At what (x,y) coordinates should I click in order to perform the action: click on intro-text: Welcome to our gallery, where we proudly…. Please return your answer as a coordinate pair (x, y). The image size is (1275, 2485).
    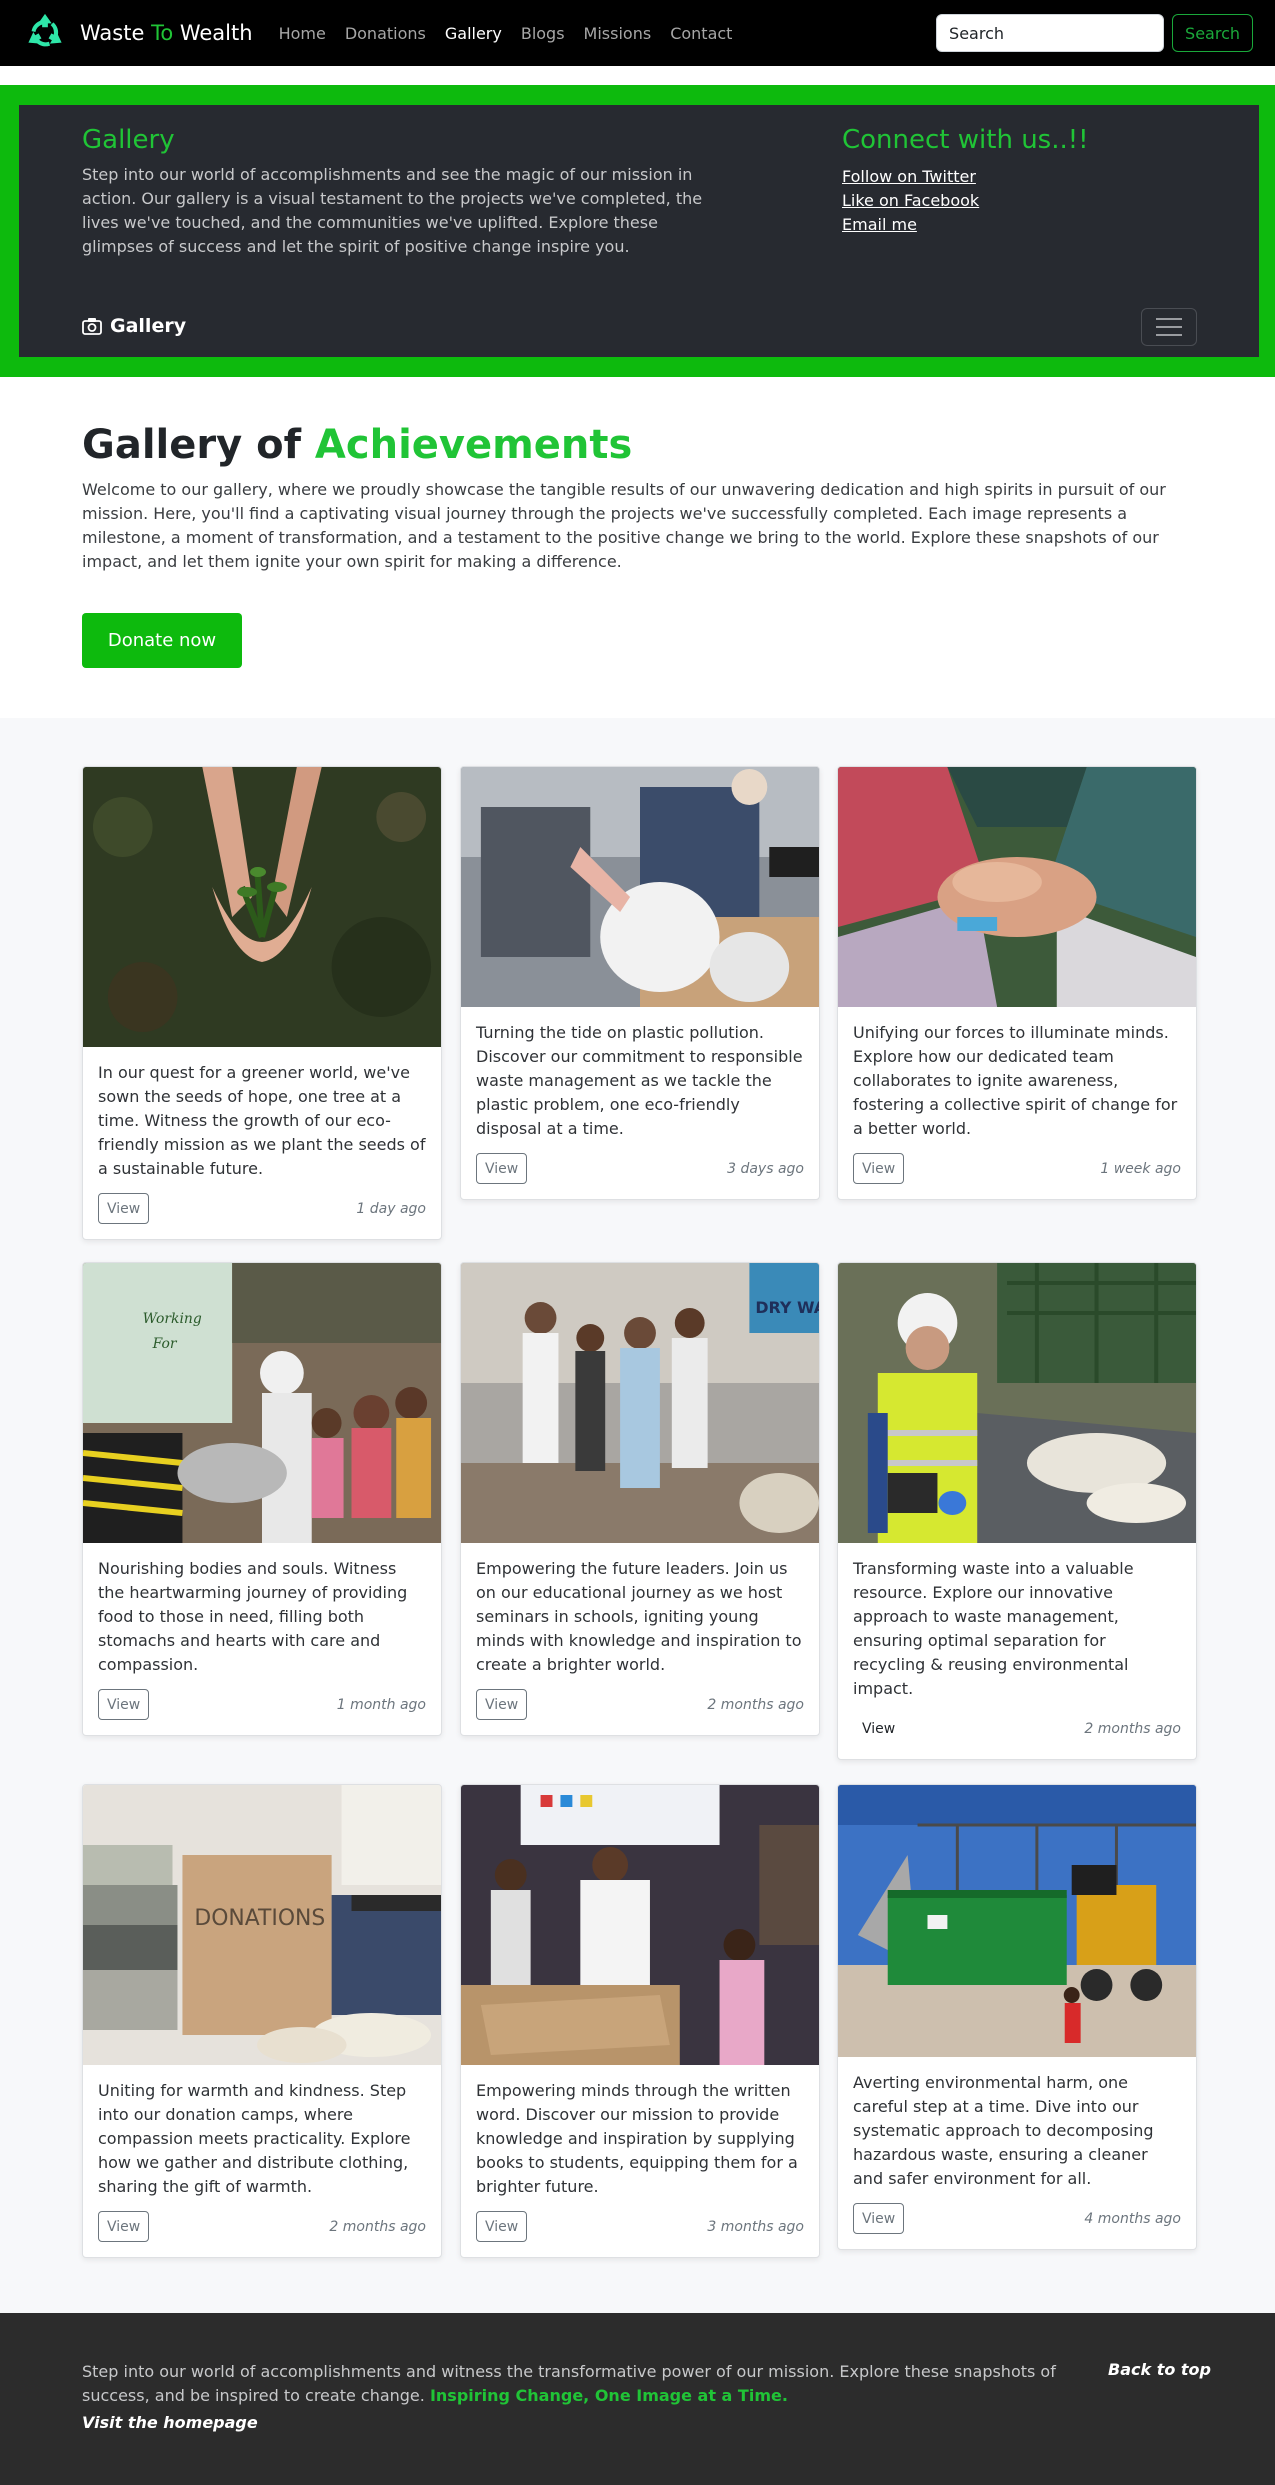
    Looking at the image, I should click on (624, 525).